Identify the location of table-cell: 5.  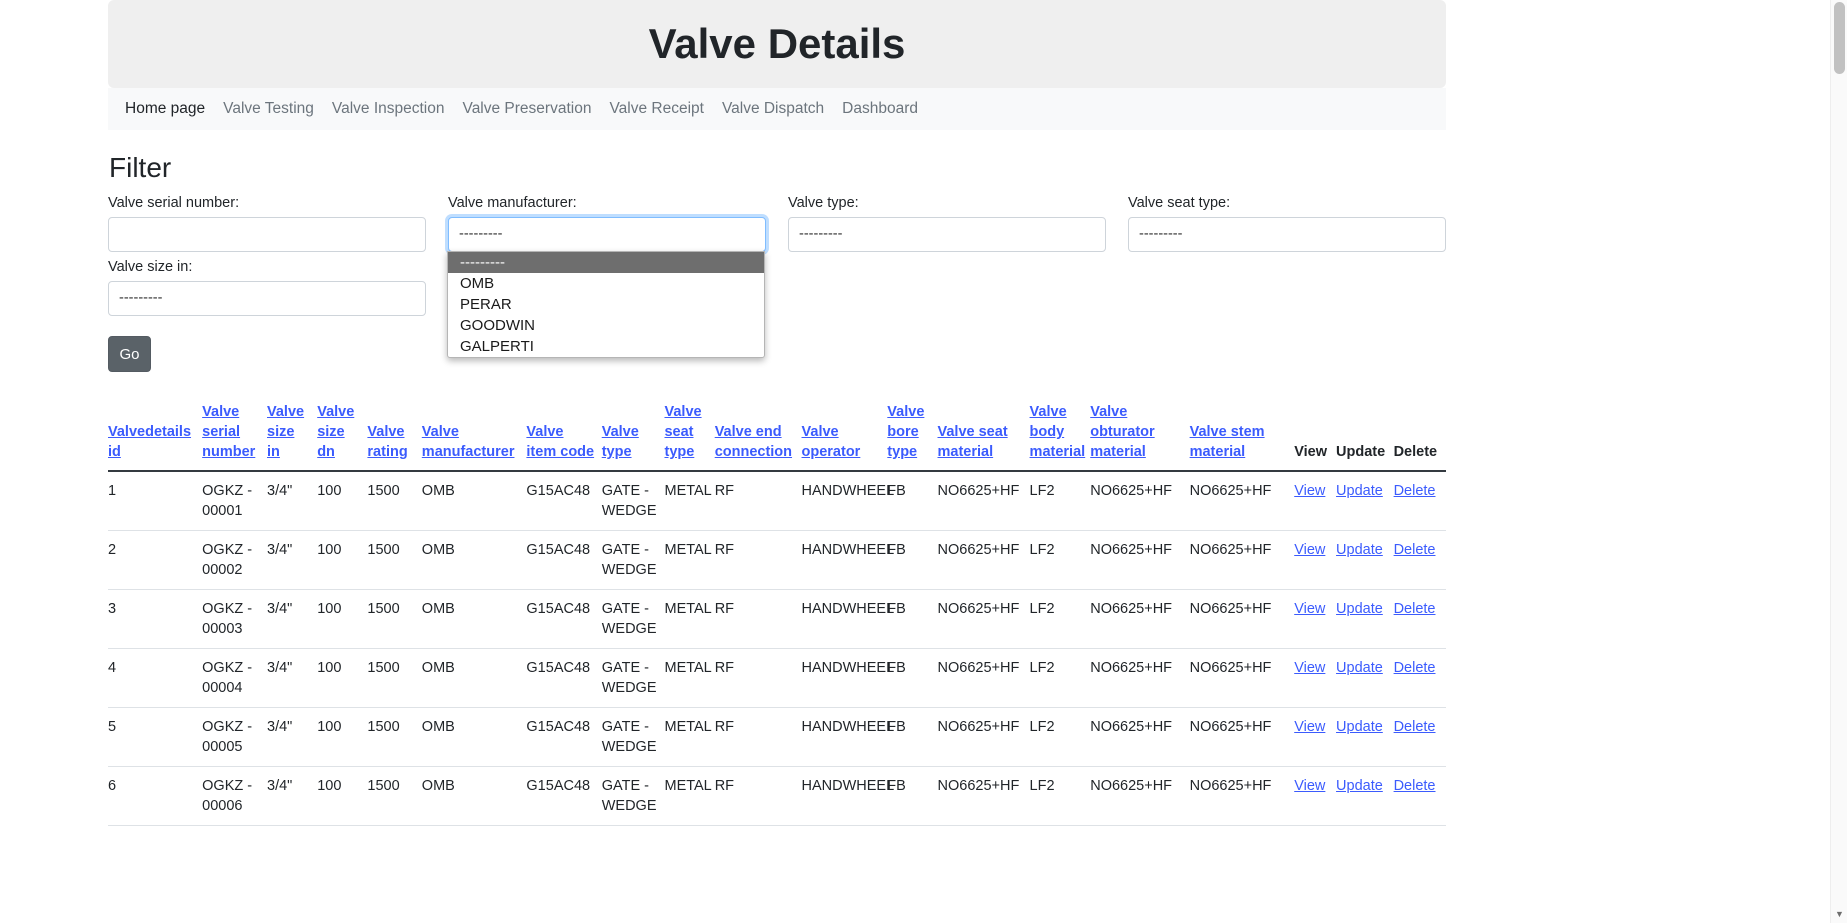
(155, 737).